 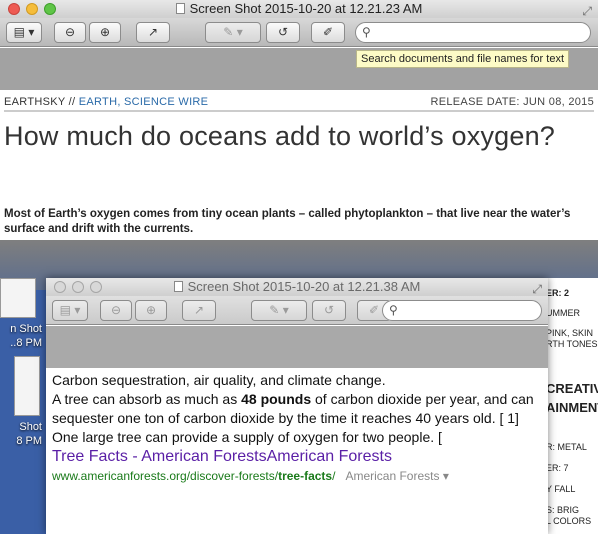 What do you see at coordinates (23, 427) in the screenshot?
I see `desktop-file-label: Shot` at bounding box center [23, 427].